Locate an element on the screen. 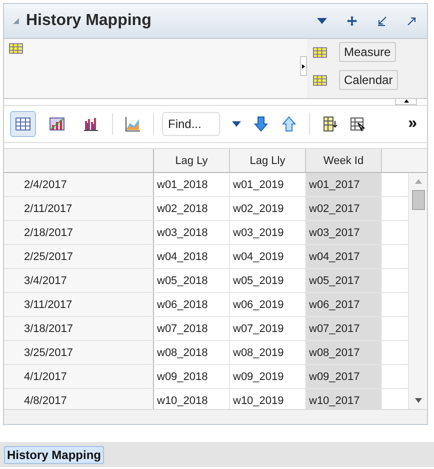 The height and width of the screenshot is (469, 434). table-cell: w04_2018 is located at coordinates (192, 256).